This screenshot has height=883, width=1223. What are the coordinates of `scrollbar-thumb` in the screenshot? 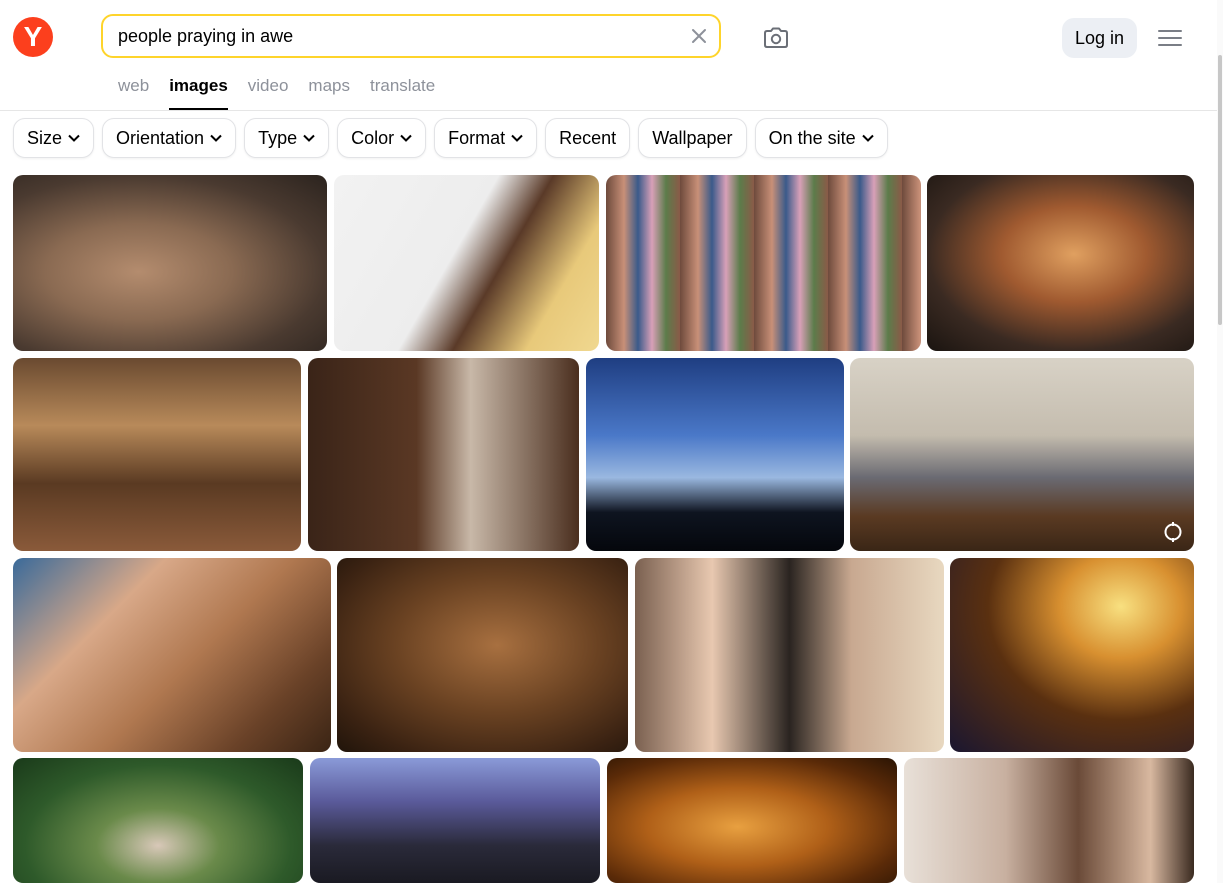 It's located at (1220, 190).